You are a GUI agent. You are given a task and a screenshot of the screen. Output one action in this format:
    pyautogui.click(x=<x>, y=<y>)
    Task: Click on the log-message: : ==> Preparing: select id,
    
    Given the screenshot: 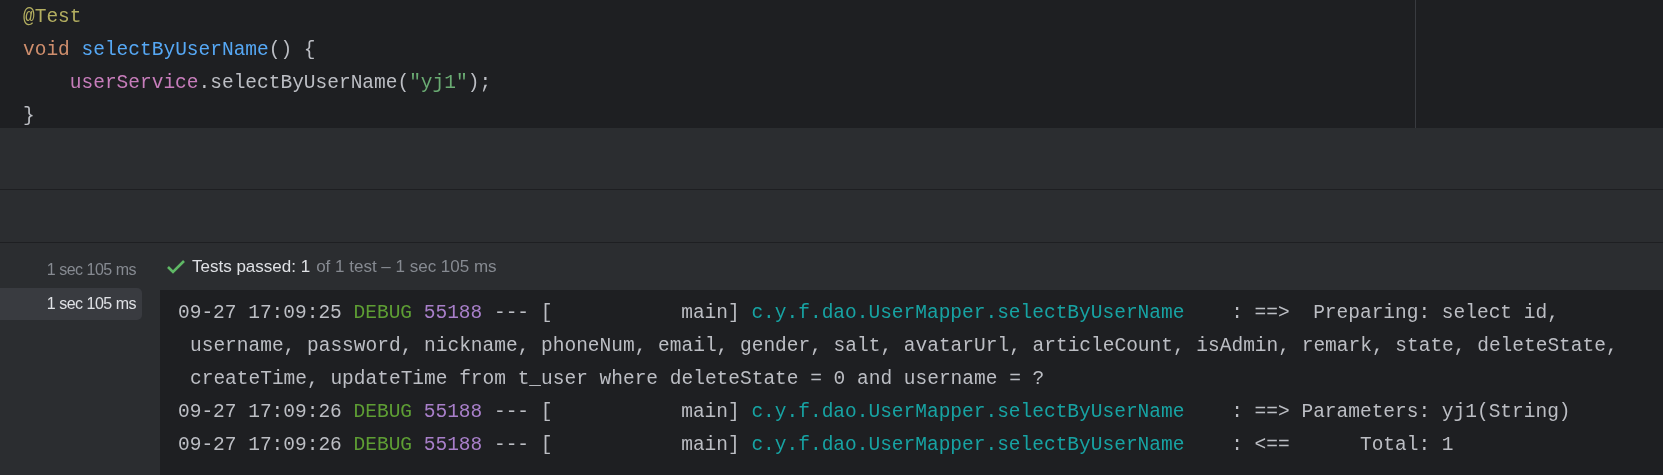 What is the action you would take?
    pyautogui.click(x=1394, y=313)
    